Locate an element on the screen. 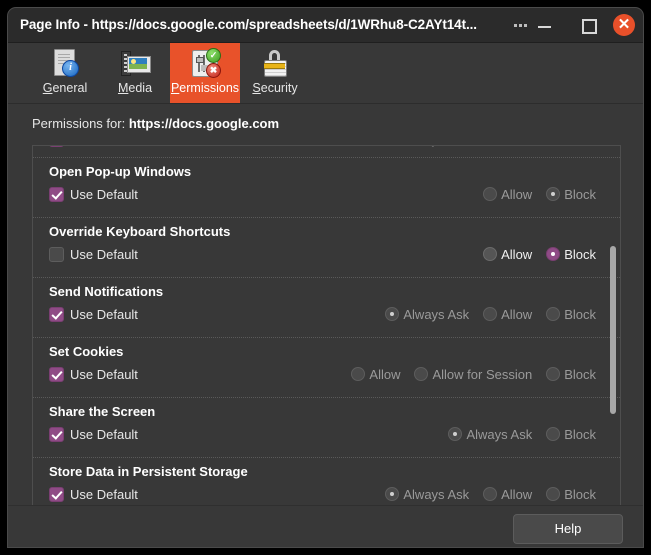 This screenshot has width=651, height=555. tab-security-label: Security is located at coordinates (275, 88).